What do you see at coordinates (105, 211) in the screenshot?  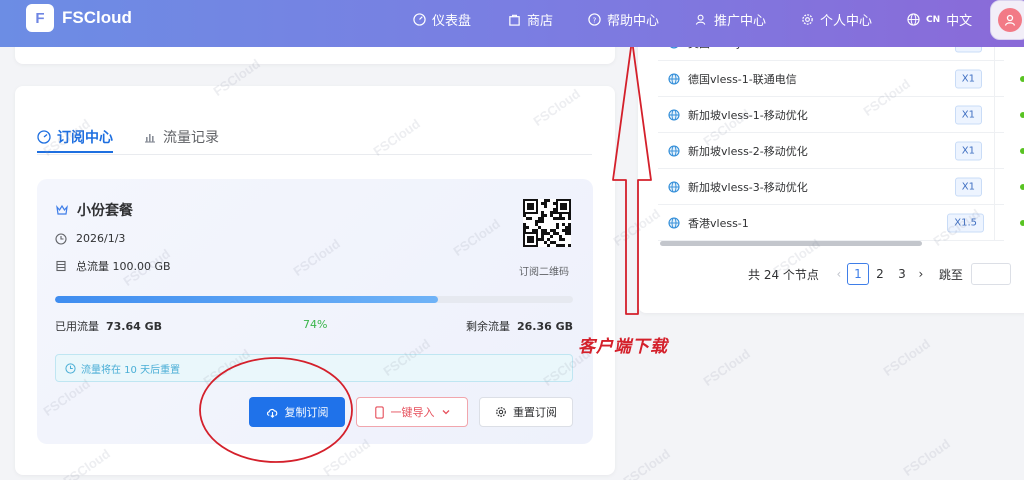 I see `plan-name: 小份套餐` at bounding box center [105, 211].